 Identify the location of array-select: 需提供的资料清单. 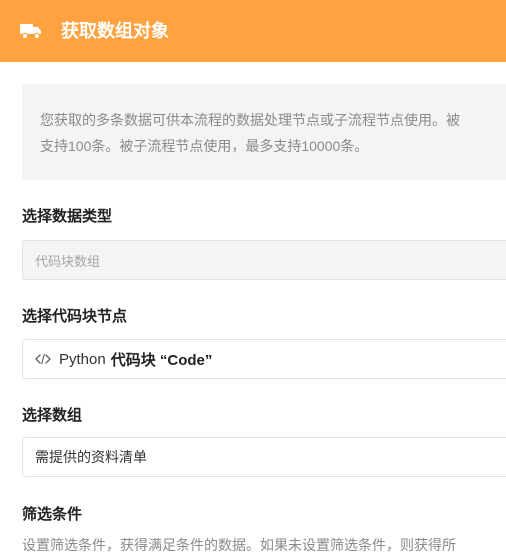
(264, 457).